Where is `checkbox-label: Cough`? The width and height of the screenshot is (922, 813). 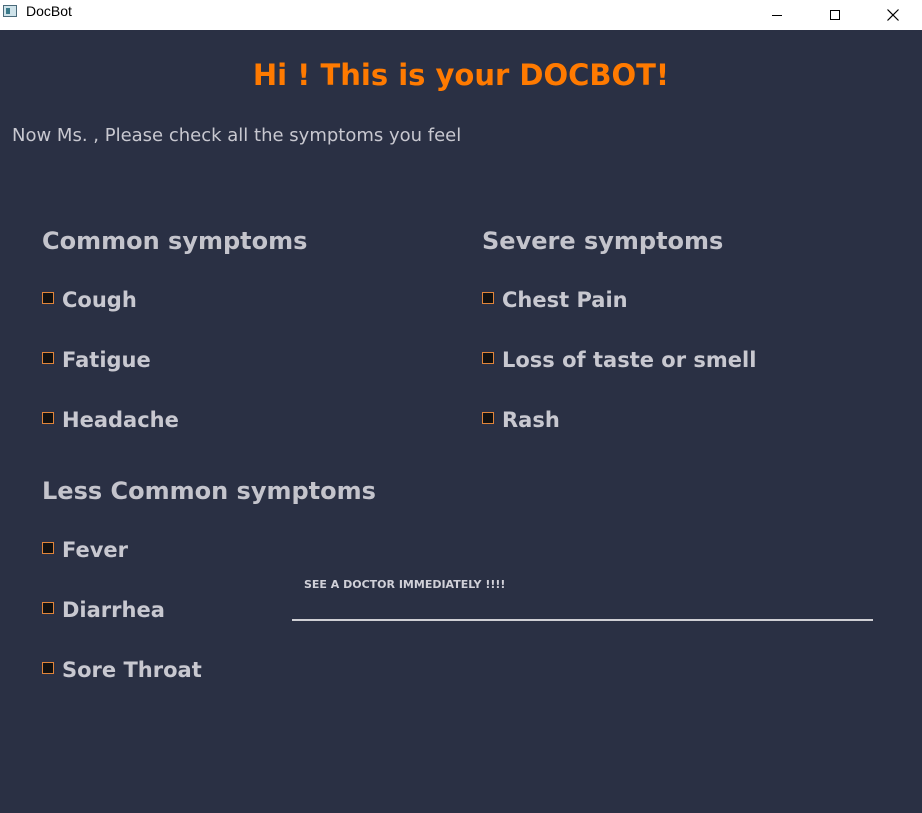 checkbox-label: Cough is located at coordinates (99, 300).